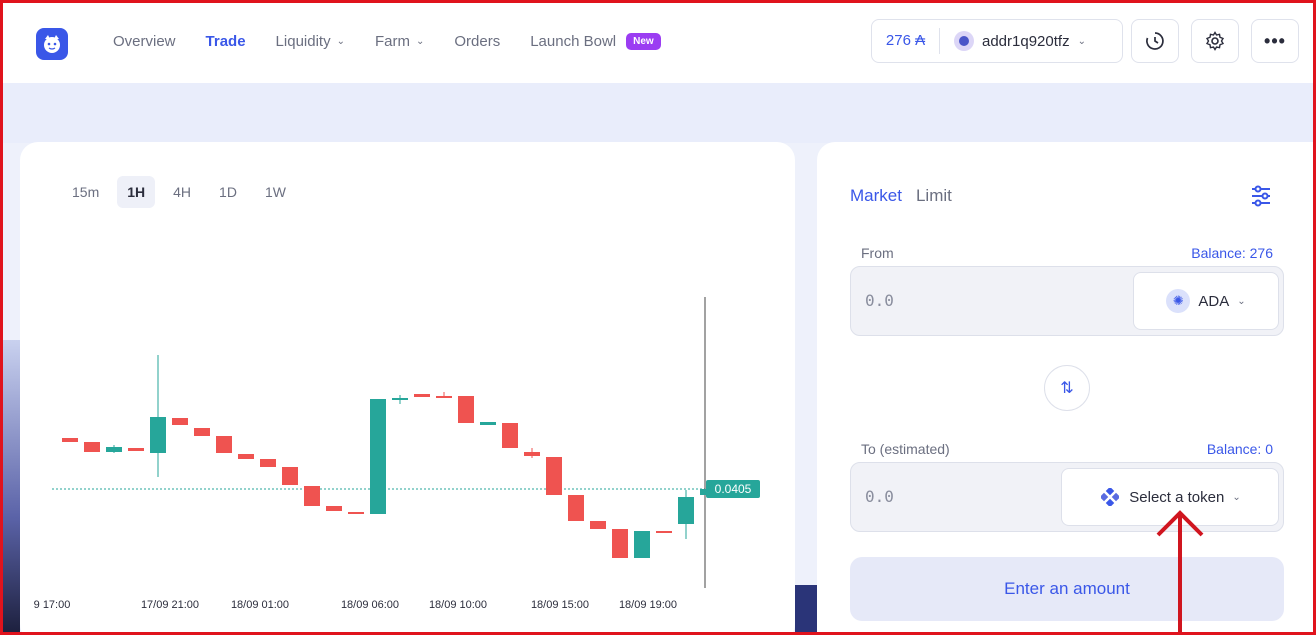 The height and width of the screenshot is (635, 1316). I want to click on tab-limit: Limit, so click(934, 196).